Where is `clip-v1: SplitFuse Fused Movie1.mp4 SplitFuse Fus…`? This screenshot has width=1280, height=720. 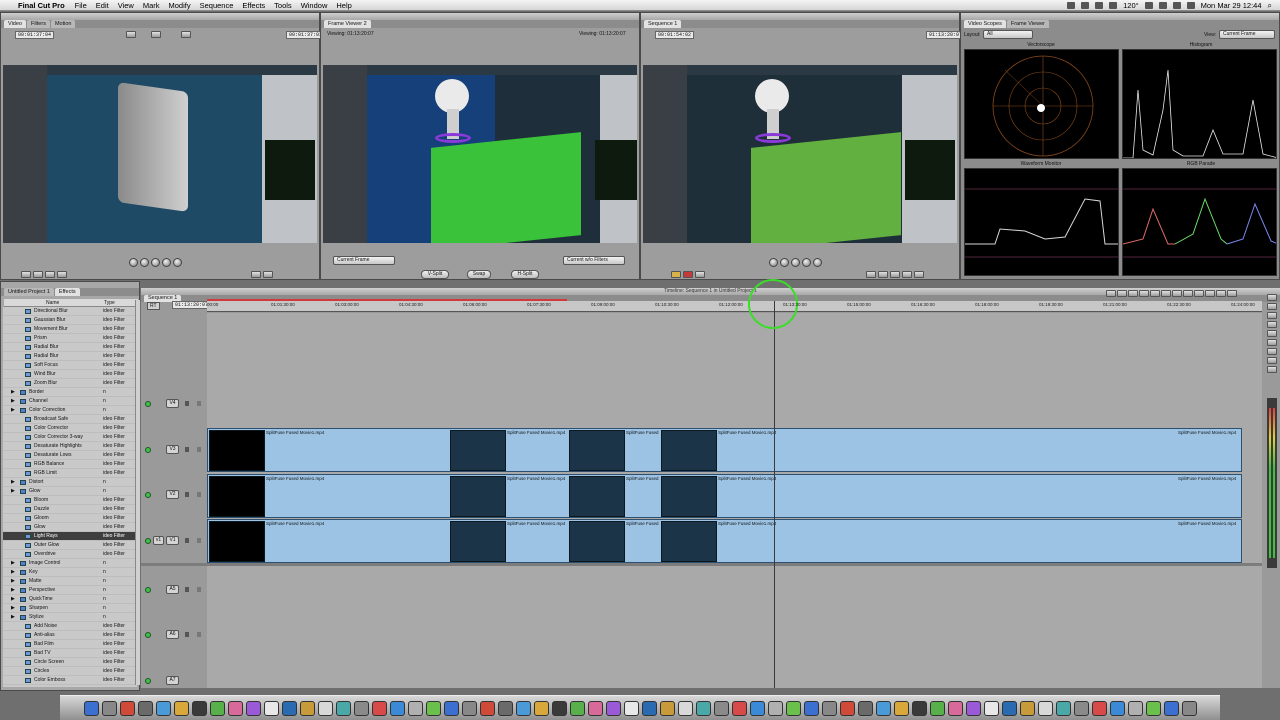
clip-v1: SplitFuse Fused Movie1.mp4 SplitFuse Fus… is located at coordinates (724, 541).